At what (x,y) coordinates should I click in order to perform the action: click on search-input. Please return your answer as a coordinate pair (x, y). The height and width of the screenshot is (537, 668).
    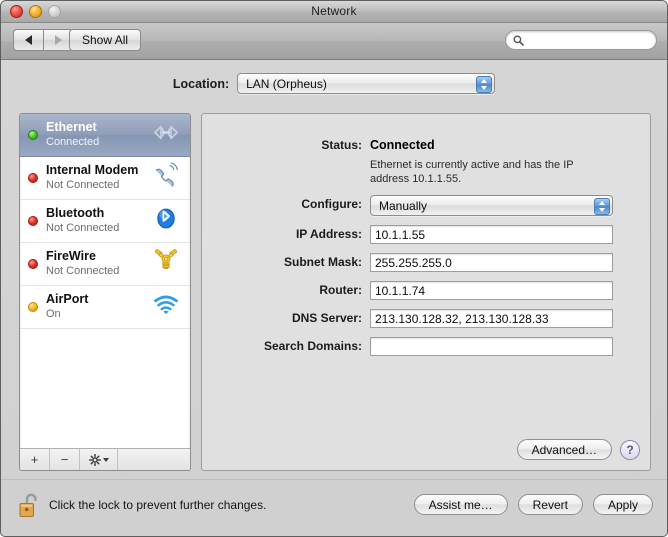
    Looking at the image, I should click on (587, 40).